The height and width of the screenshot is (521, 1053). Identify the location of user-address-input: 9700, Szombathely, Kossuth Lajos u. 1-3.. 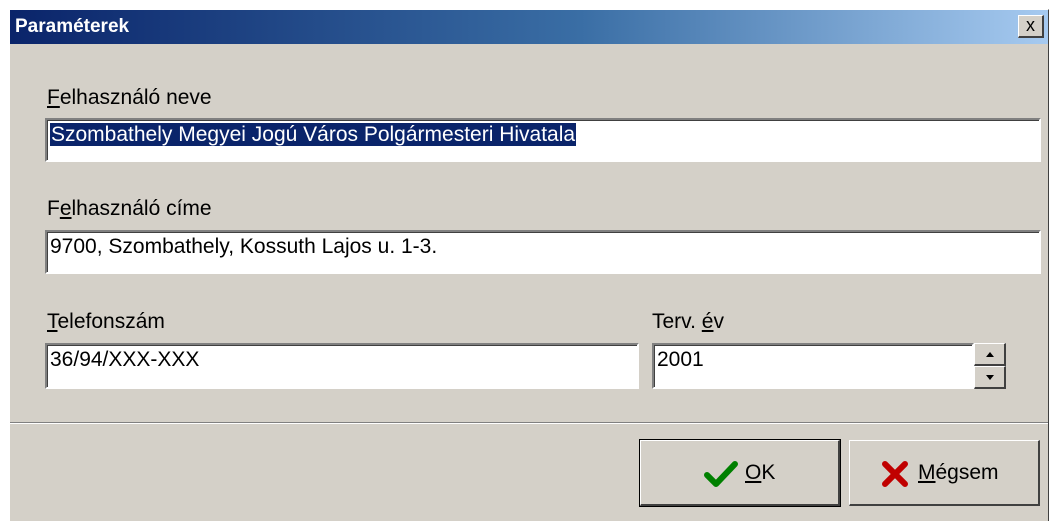
(543, 252).